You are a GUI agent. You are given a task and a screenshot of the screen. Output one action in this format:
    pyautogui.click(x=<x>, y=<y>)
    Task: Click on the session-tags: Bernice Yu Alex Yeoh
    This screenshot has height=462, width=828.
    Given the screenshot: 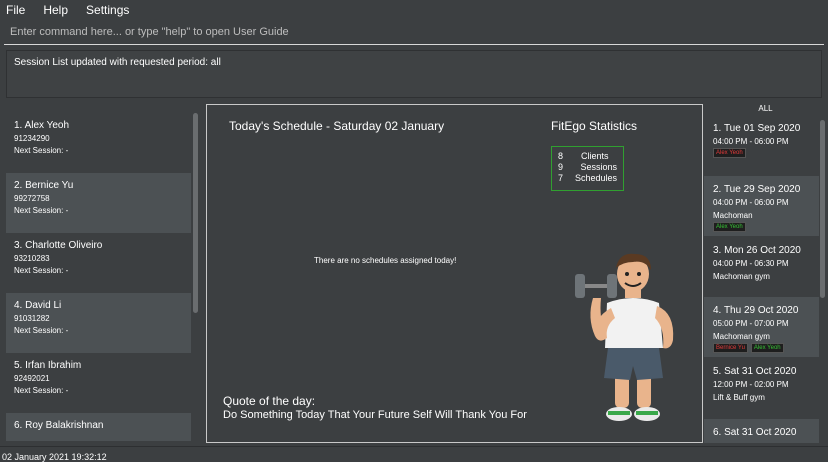 What is the action you would take?
    pyautogui.click(x=761, y=348)
    